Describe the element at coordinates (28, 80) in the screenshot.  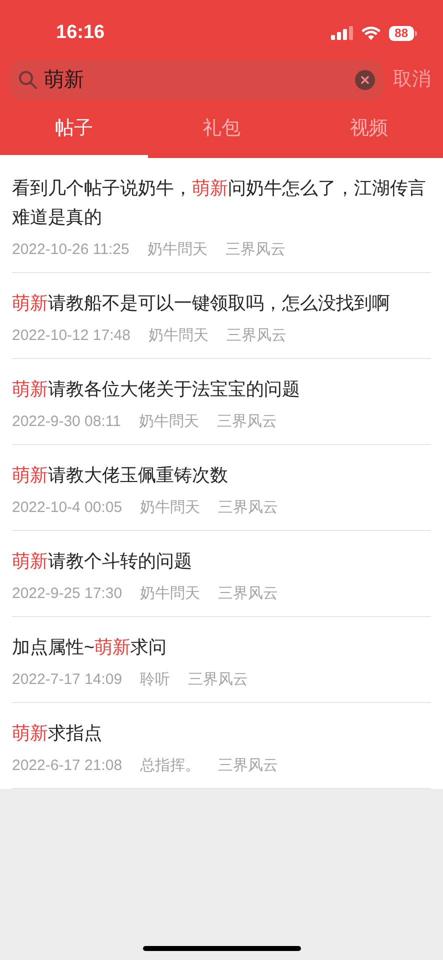
I see `search-icon` at that location.